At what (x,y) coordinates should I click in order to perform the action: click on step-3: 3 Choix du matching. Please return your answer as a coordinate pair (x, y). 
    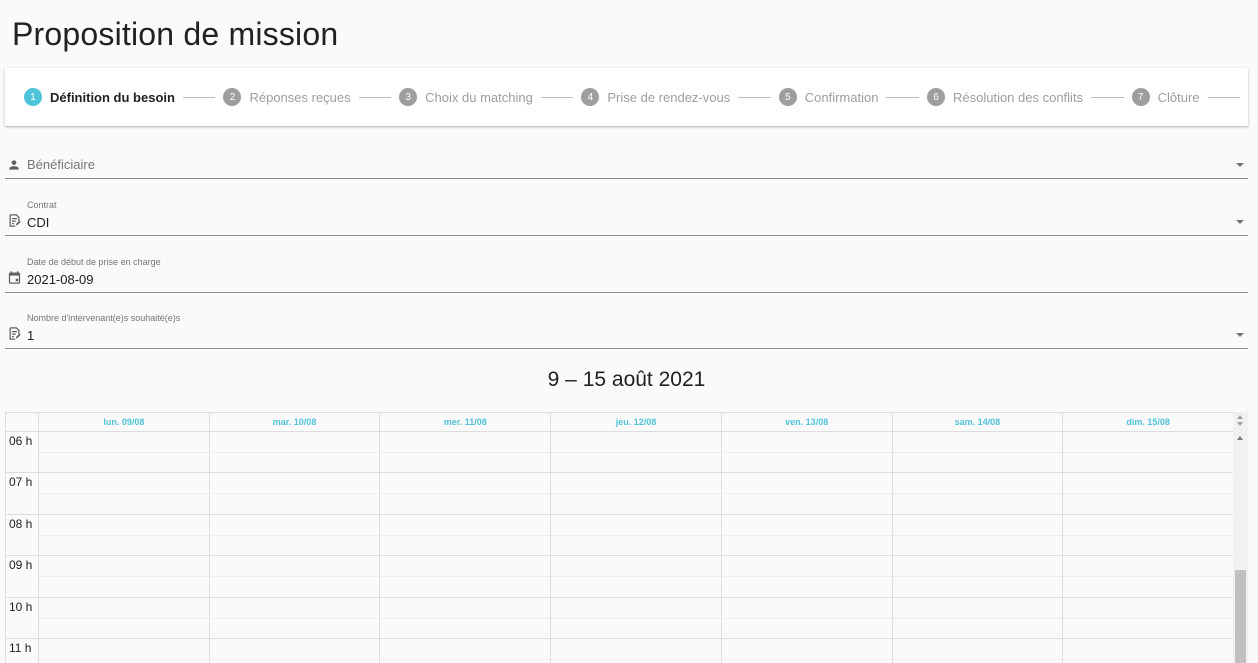
    Looking at the image, I should click on (466, 97).